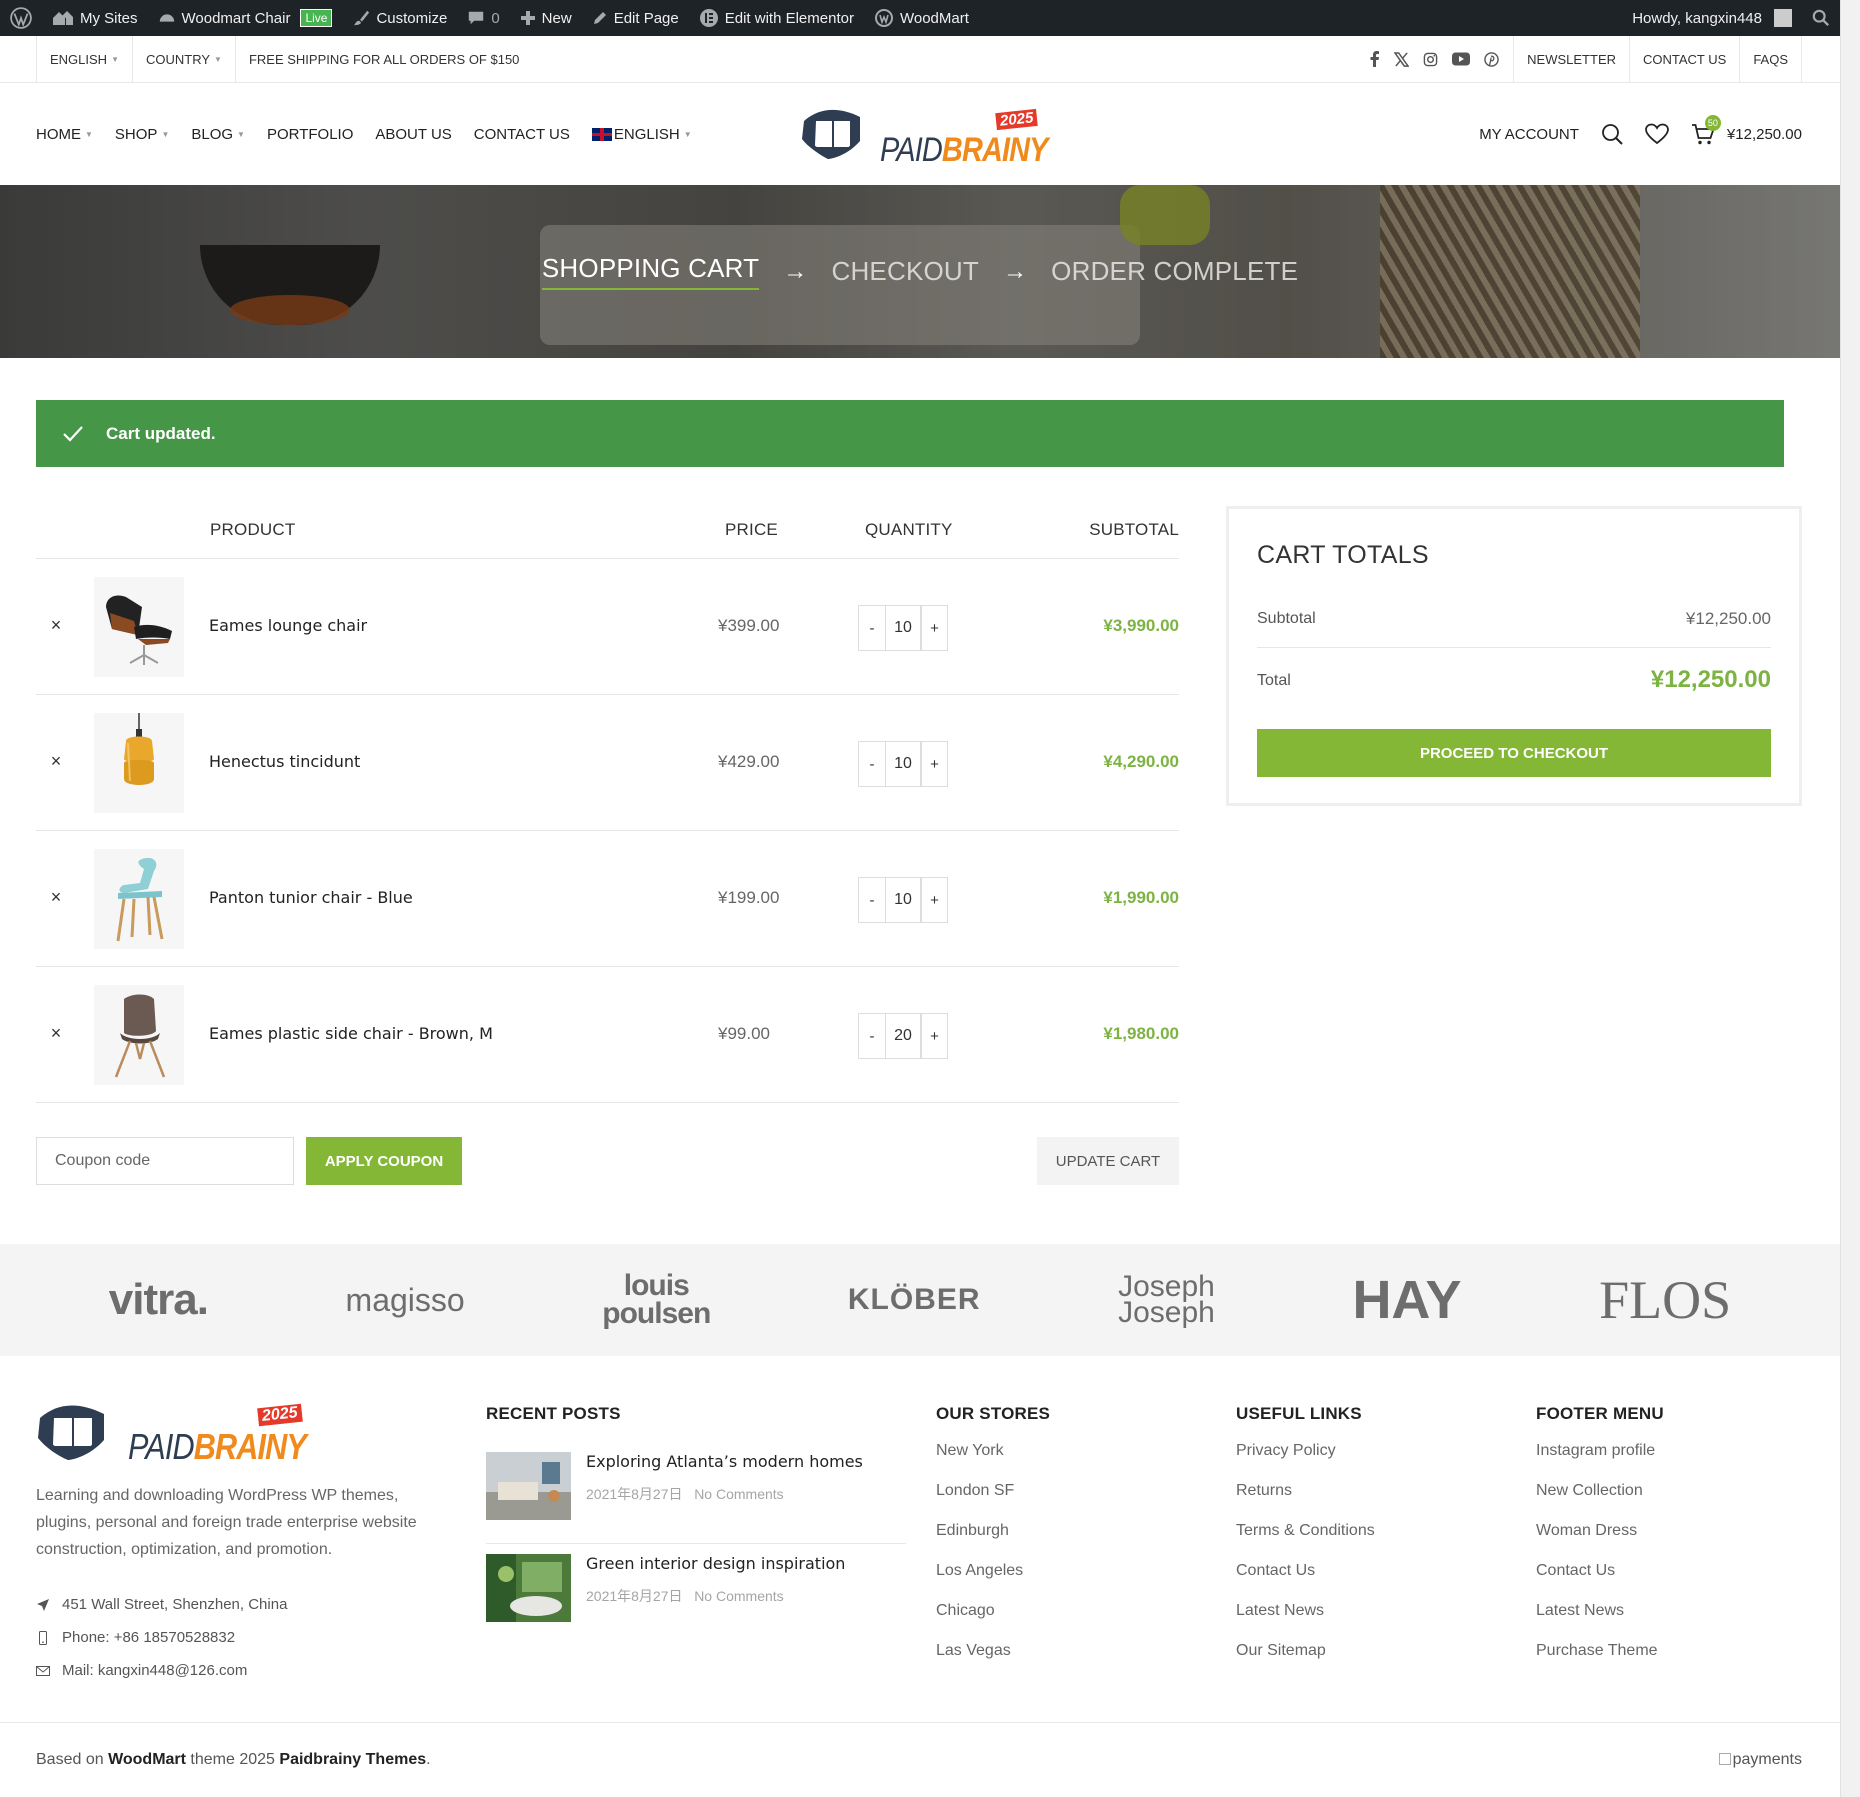 The image size is (1860, 1797). I want to click on nav-language: ENGLISH ▼, so click(641, 134).